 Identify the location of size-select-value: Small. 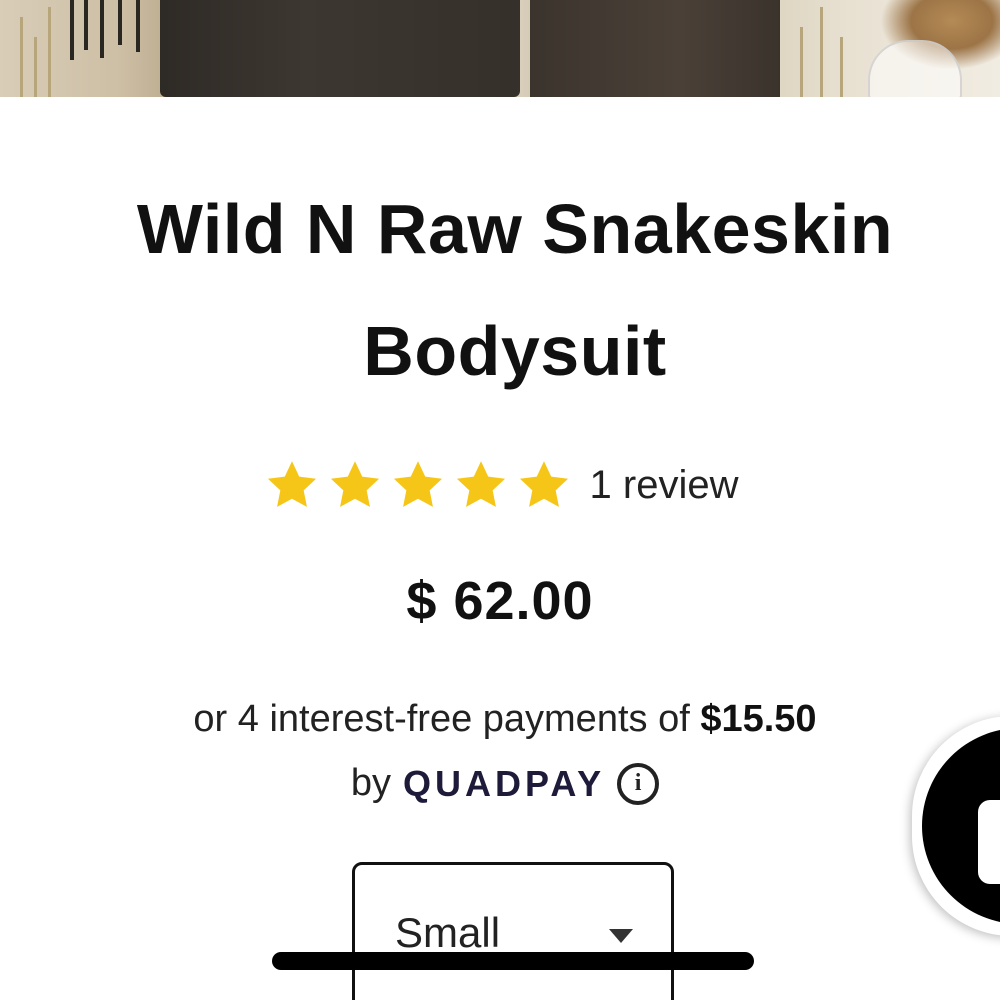
(448, 932).